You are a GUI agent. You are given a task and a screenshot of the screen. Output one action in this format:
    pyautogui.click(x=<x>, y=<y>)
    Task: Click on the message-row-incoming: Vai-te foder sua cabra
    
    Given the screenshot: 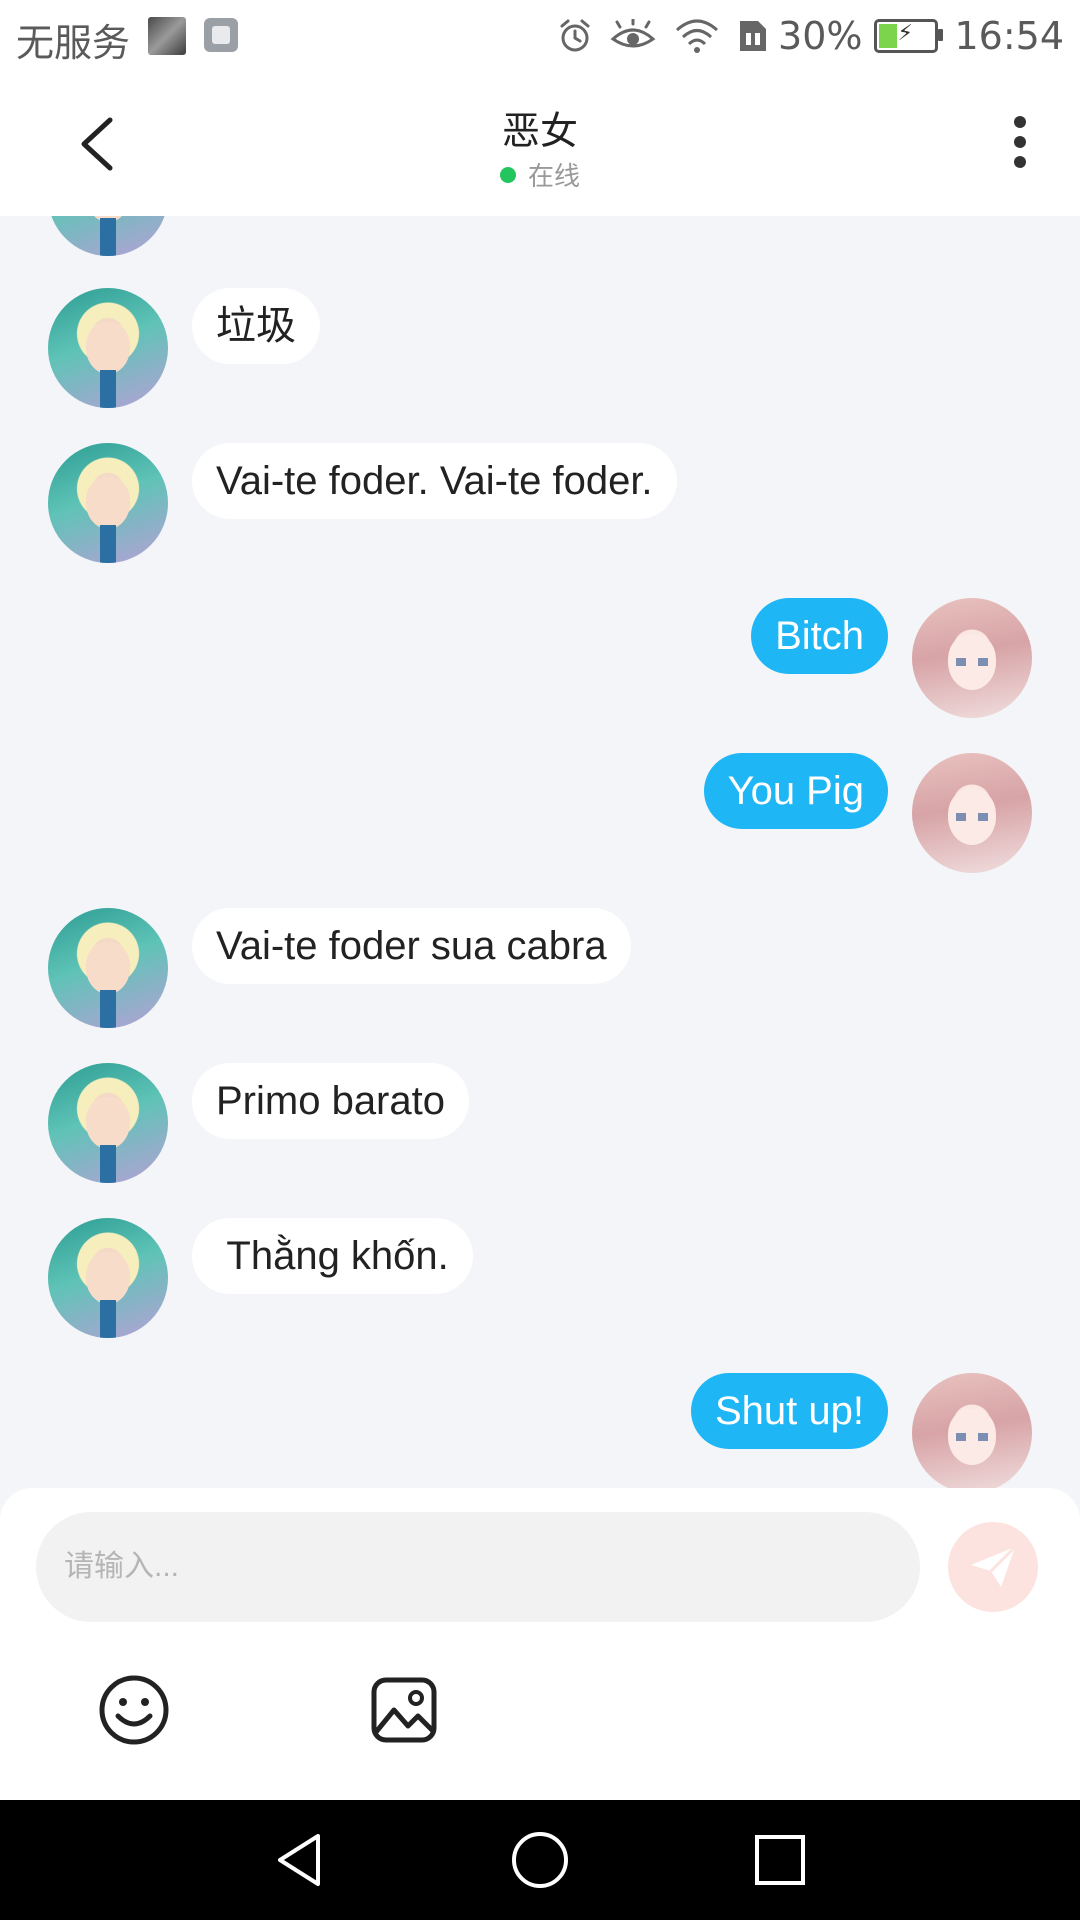 What is the action you would take?
    pyautogui.click(x=540, y=968)
    